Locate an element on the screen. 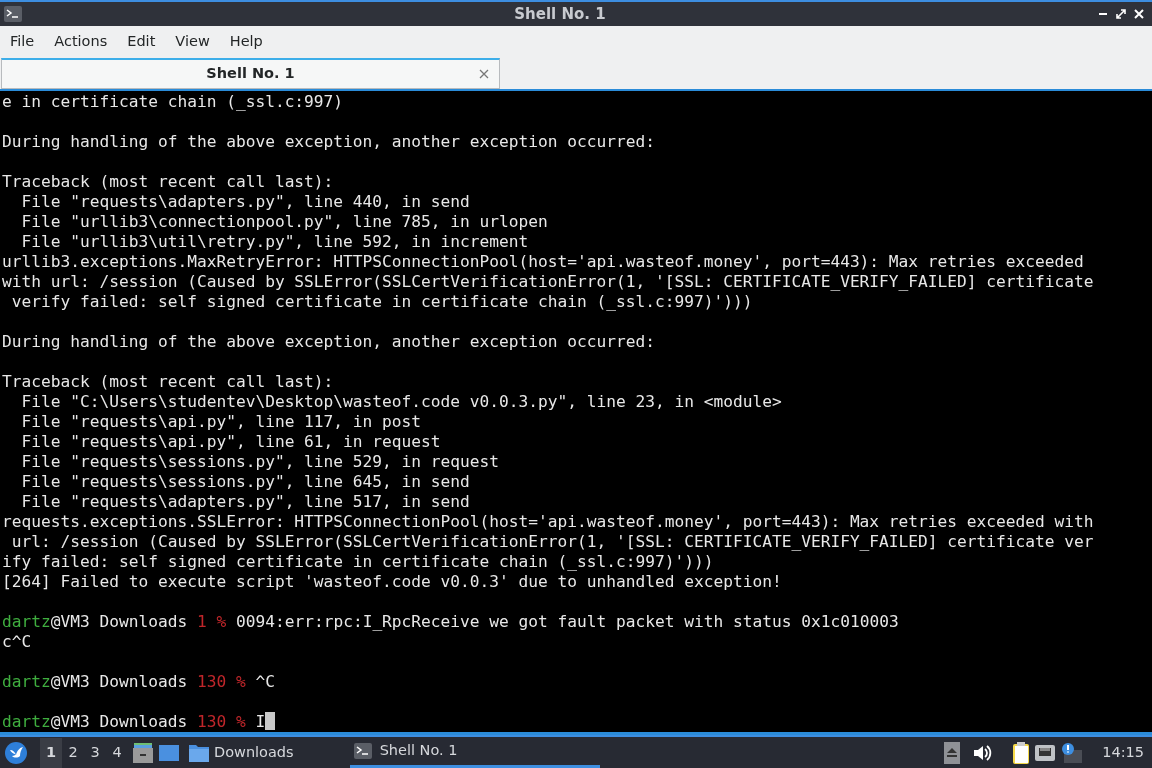 Image resolution: width=1152 pixels, height=768 pixels. workspace-button: 2 is located at coordinates (73, 752).